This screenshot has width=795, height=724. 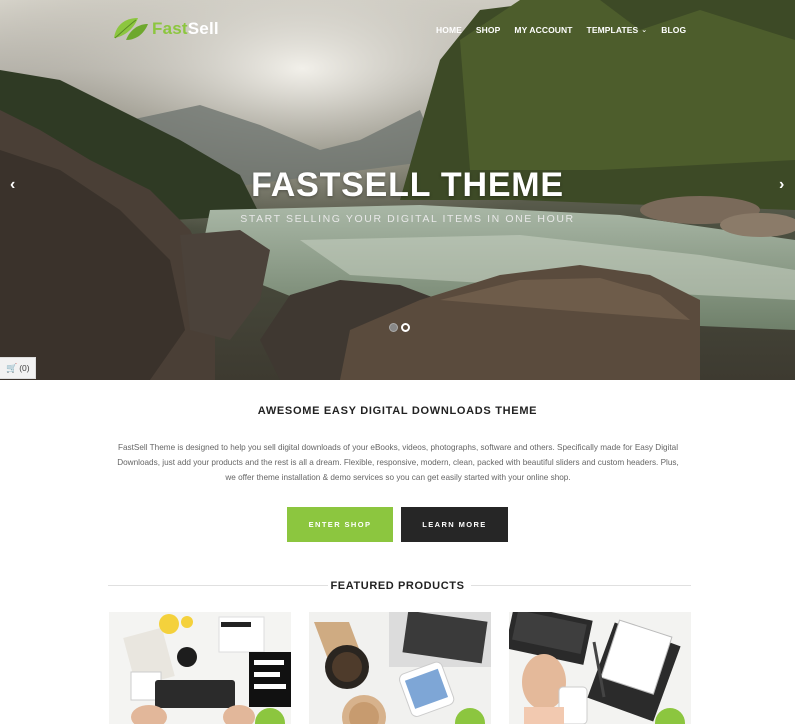 What do you see at coordinates (781, 185) in the screenshot?
I see `slider-next-arrow-icon: ›` at bounding box center [781, 185].